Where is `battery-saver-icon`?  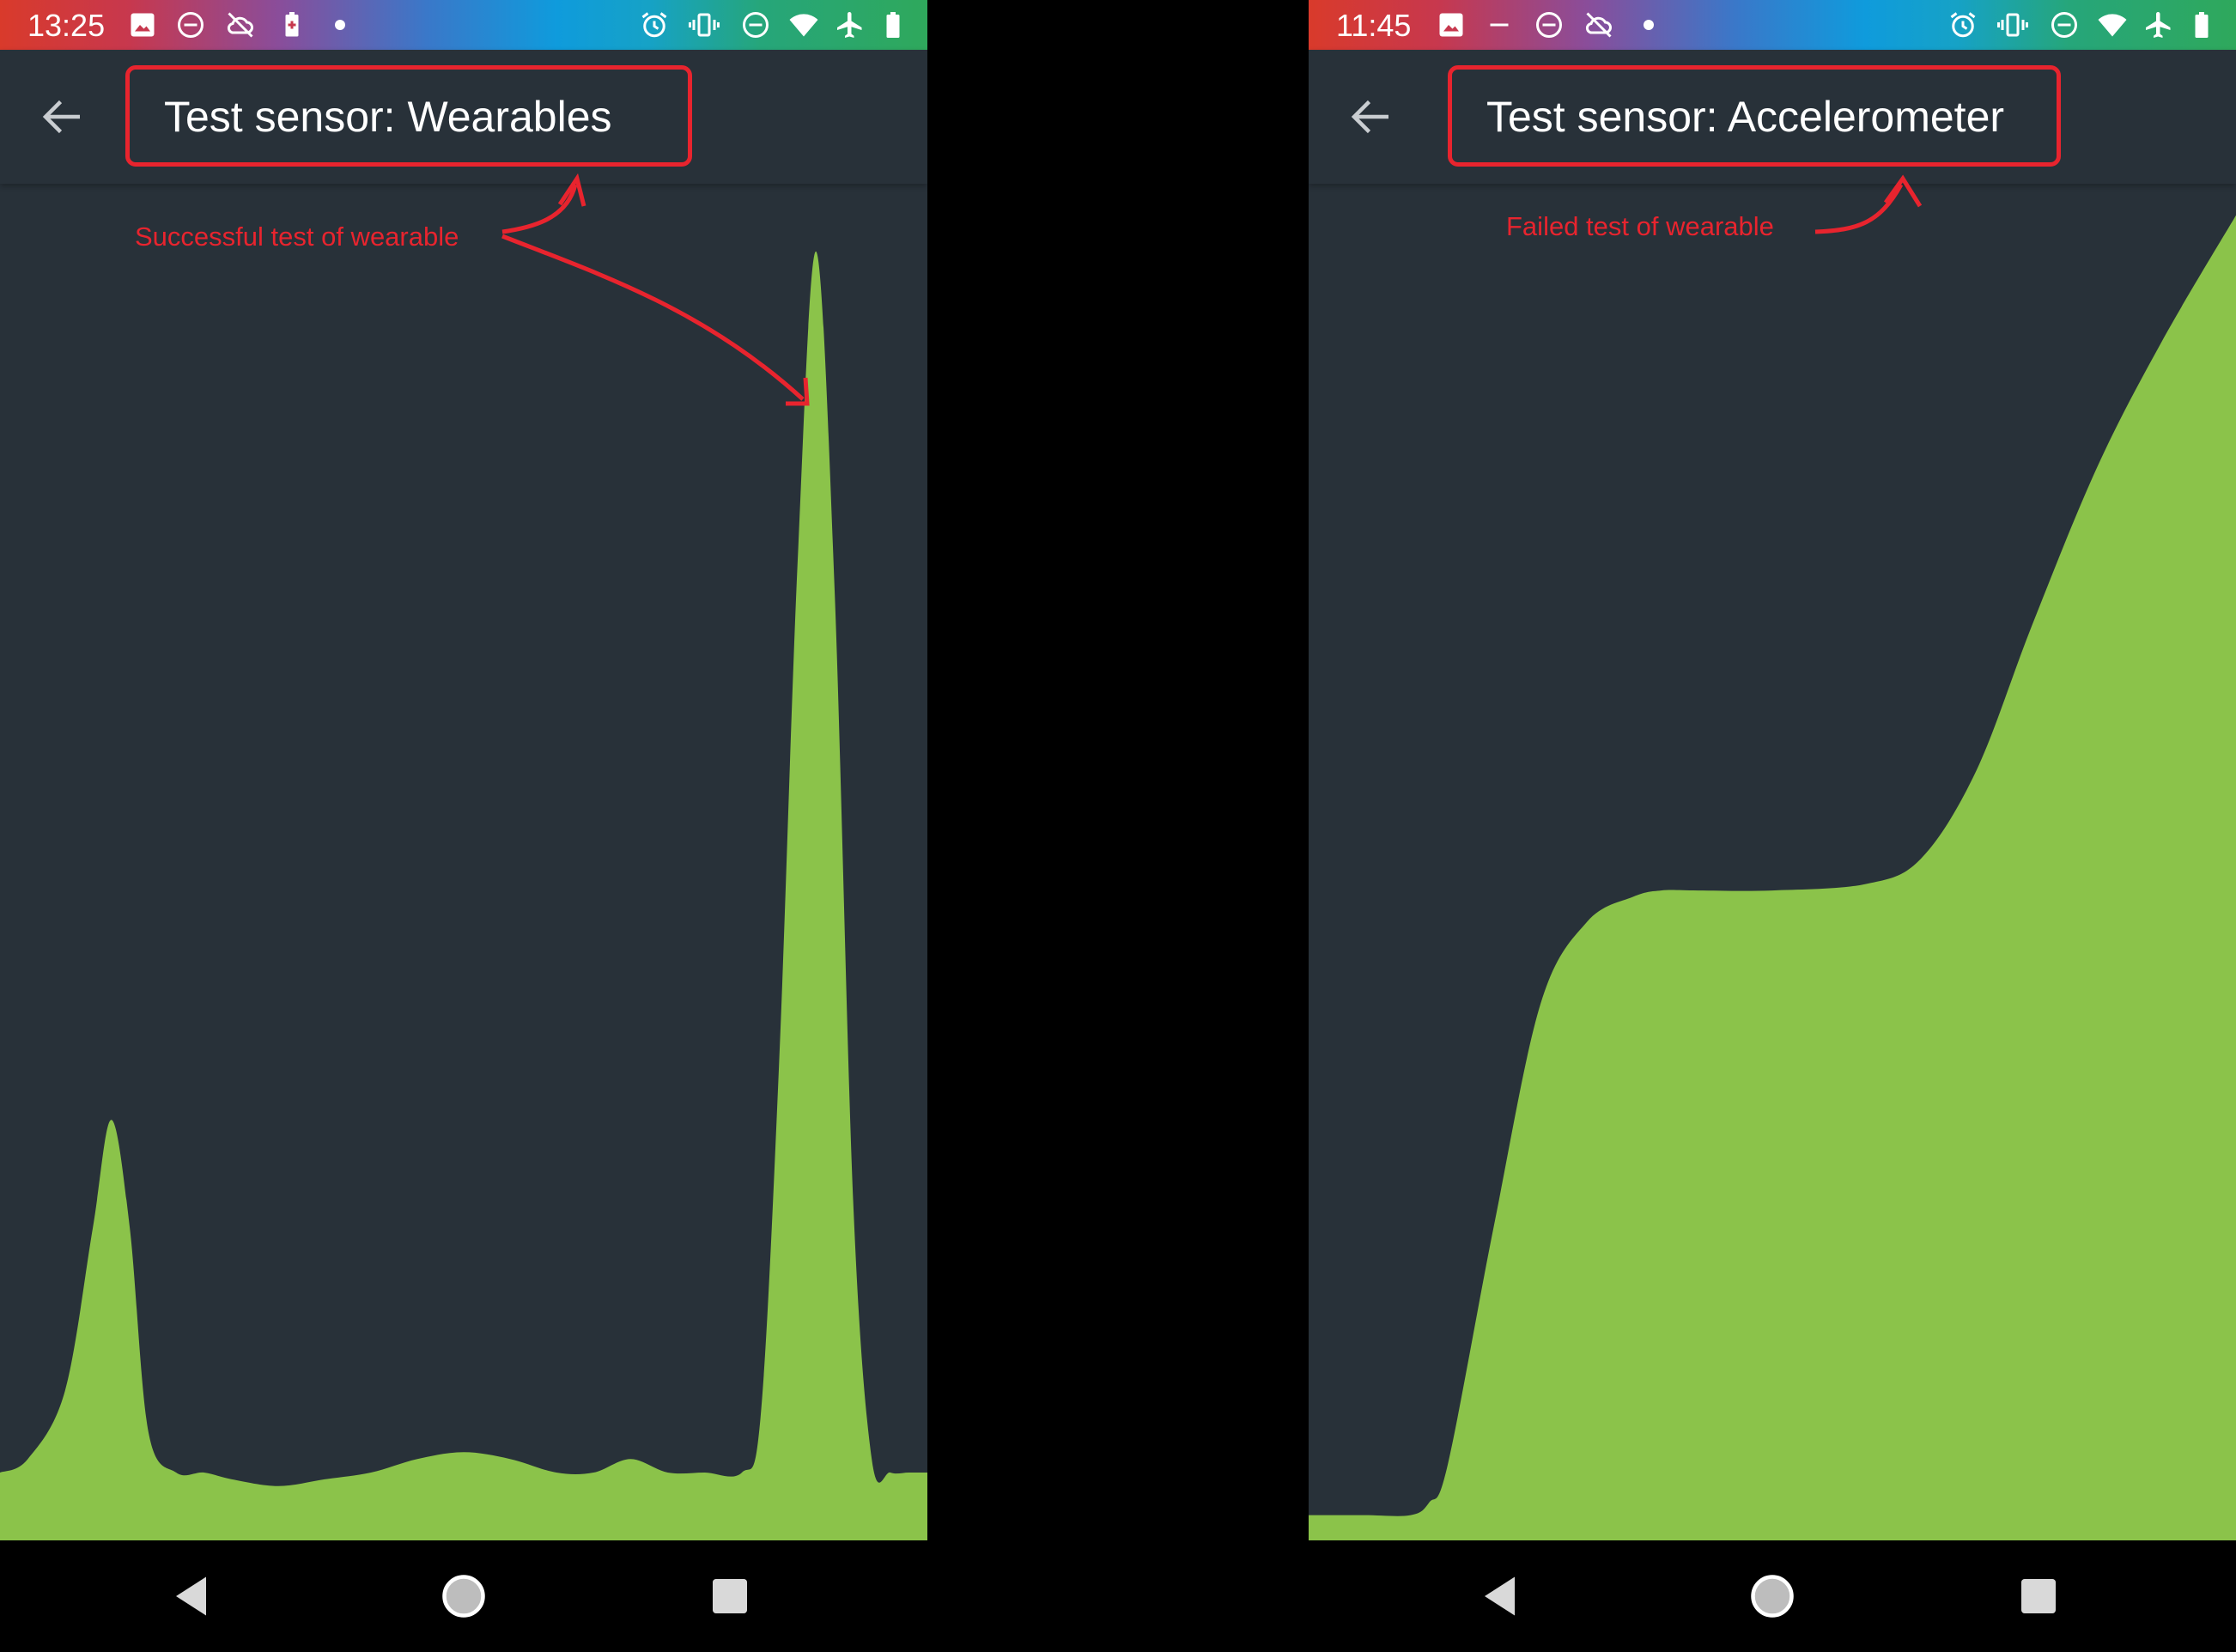
battery-saver-icon is located at coordinates (291, 24).